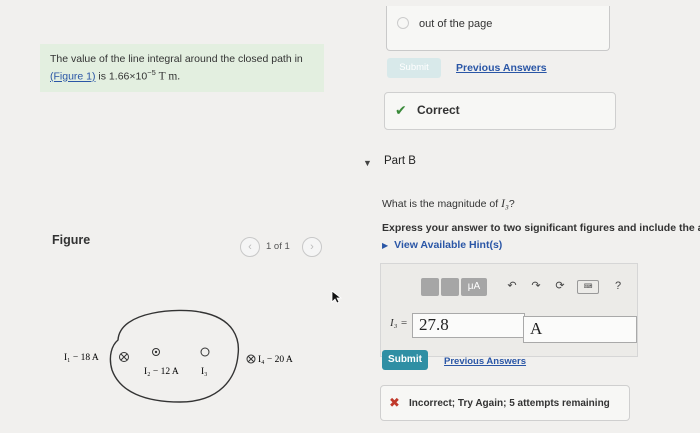 The image size is (700, 433). I want to click on correct-label: Correct, so click(438, 110).